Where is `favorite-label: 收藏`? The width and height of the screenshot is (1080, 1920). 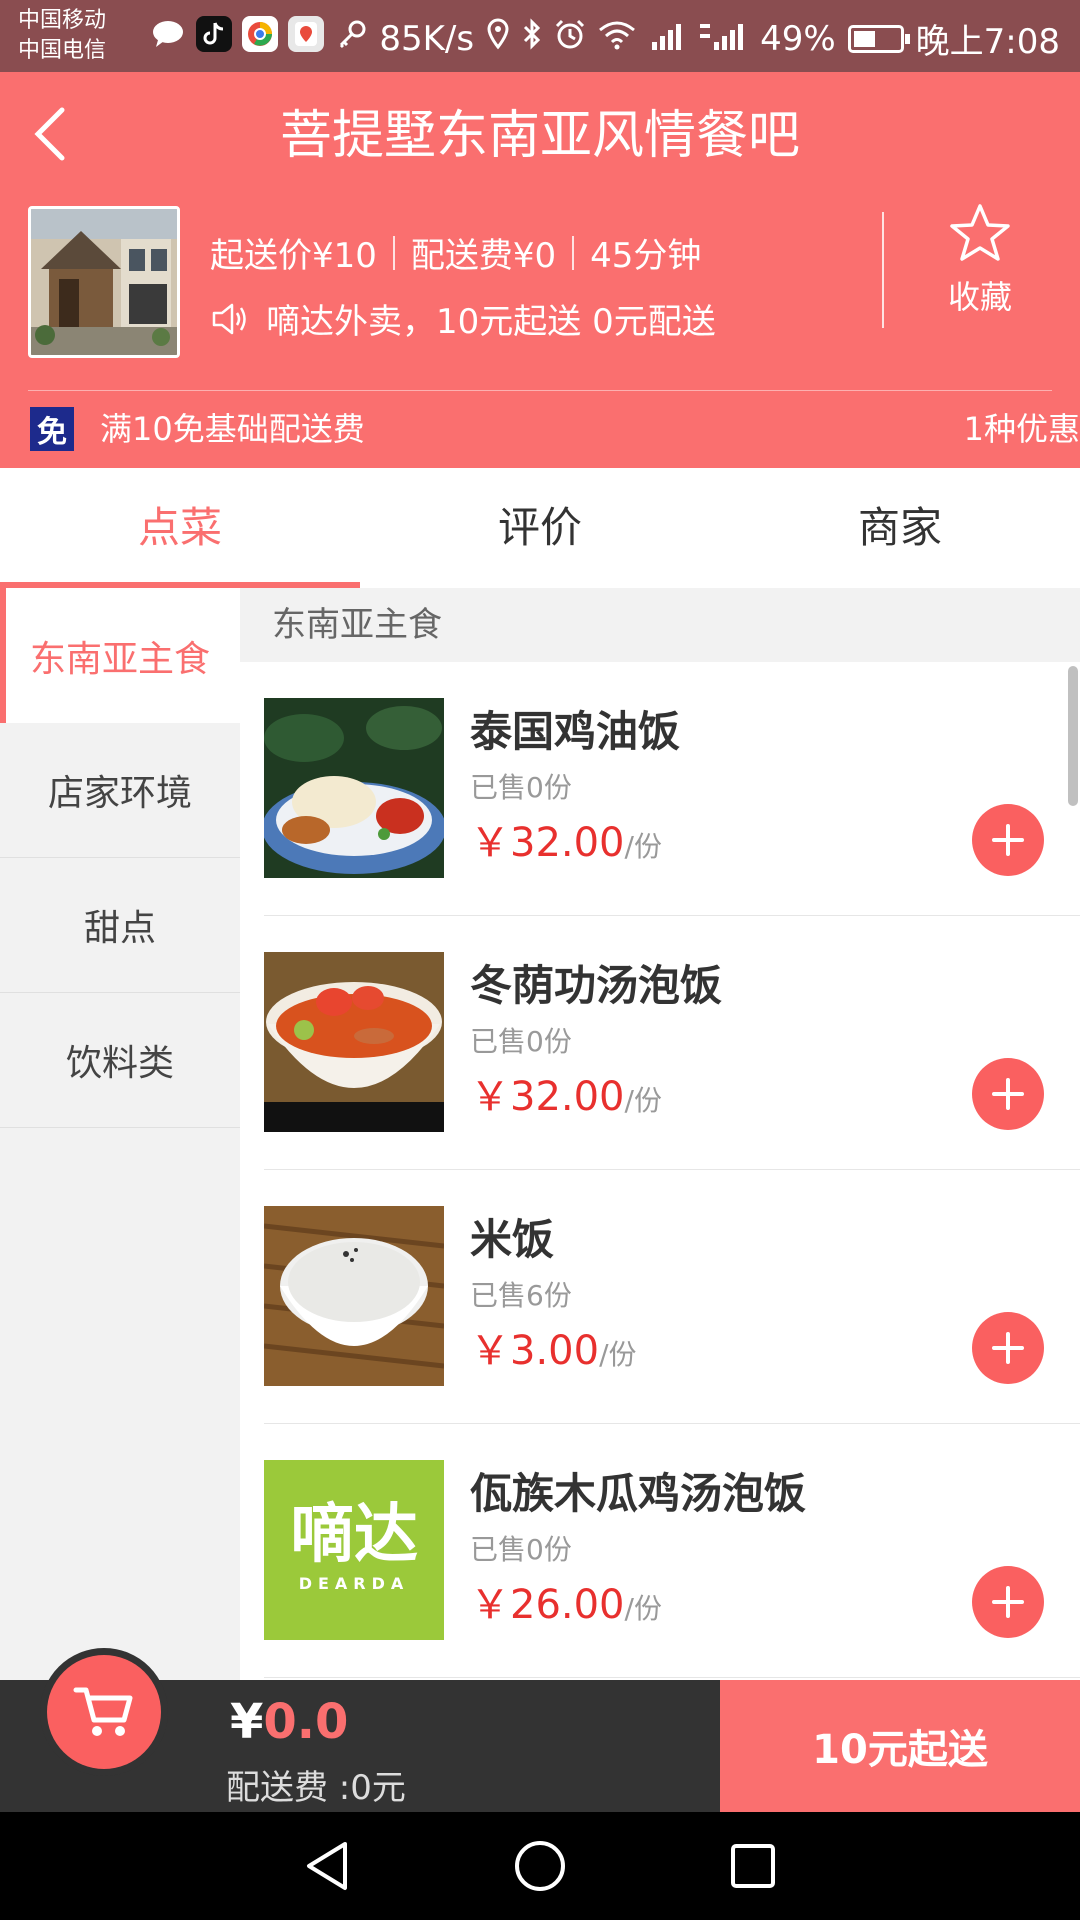 favorite-label: 收藏 is located at coordinates (979, 297).